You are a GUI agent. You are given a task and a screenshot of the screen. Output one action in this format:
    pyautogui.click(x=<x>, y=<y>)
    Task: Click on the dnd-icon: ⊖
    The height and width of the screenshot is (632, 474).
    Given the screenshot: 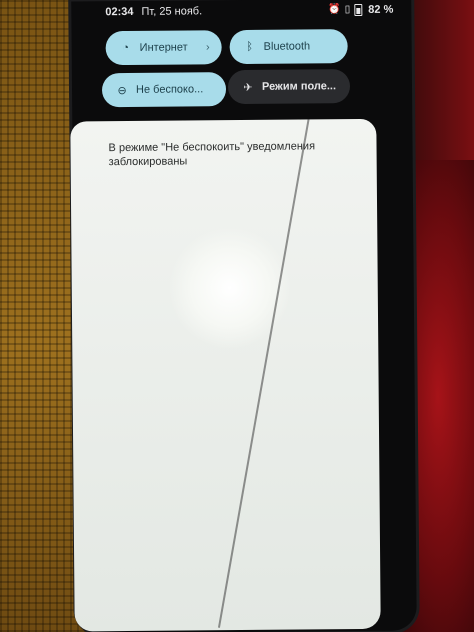 What is the action you would take?
    pyautogui.click(x=122, y=90)
    